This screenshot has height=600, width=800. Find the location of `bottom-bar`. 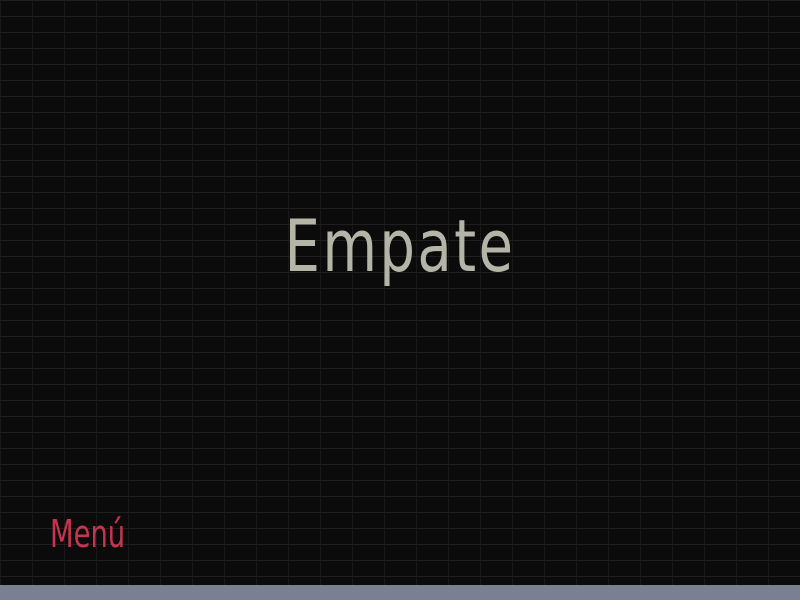

bottom-bar is located at coordinates (400, 592).